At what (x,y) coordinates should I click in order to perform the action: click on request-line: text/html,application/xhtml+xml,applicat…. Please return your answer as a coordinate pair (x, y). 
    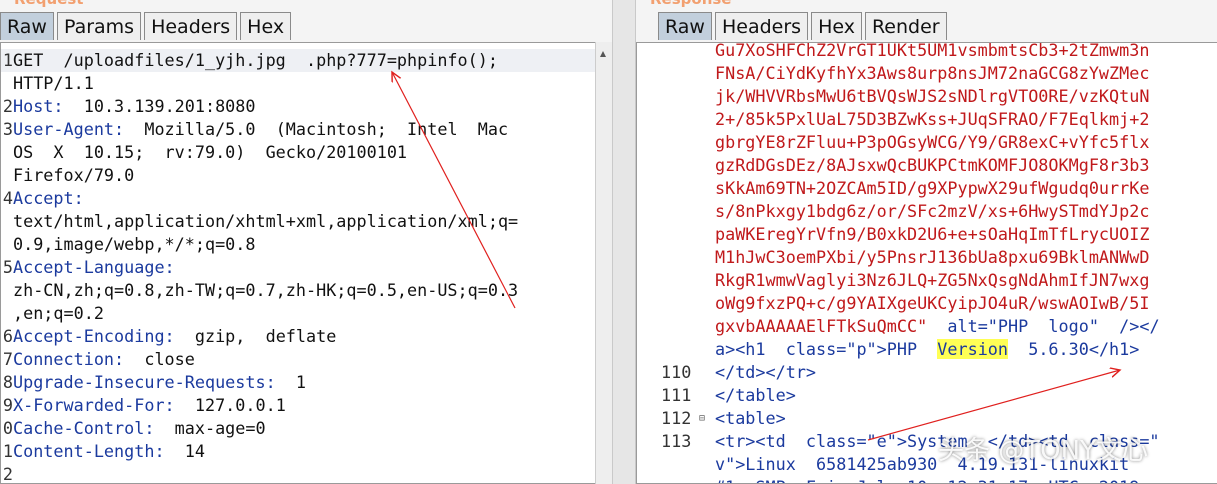
    Looking at the image, I should click on (306, 221).